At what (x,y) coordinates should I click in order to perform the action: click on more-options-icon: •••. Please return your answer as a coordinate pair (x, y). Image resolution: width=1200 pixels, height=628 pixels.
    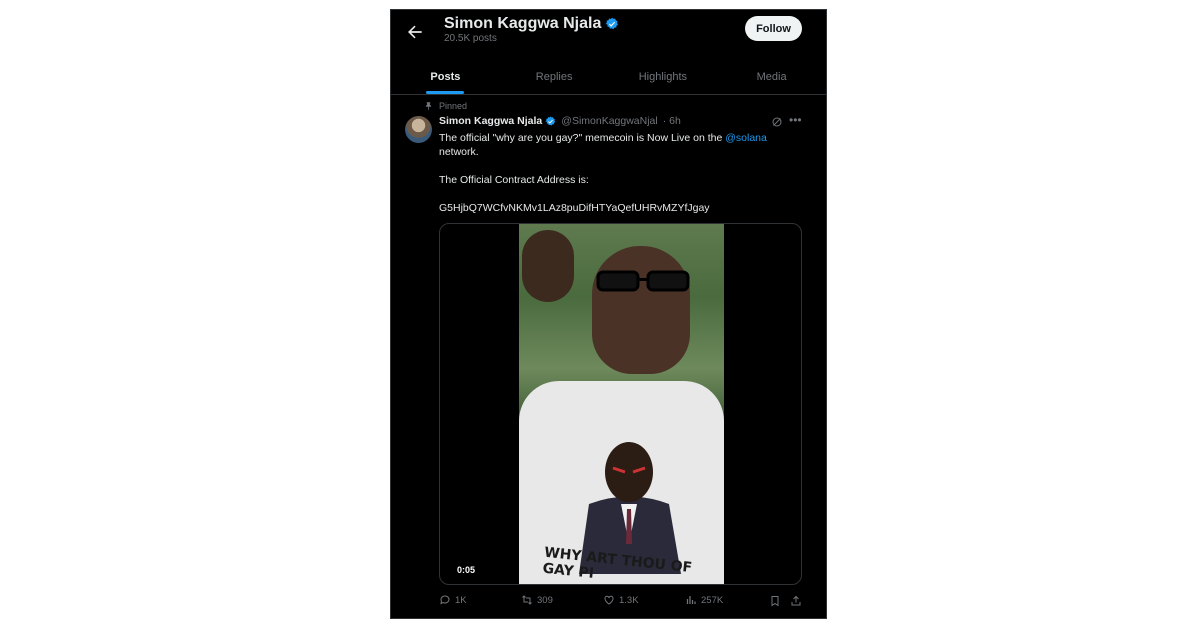
    Looking at the image, I should click on (795, 120).